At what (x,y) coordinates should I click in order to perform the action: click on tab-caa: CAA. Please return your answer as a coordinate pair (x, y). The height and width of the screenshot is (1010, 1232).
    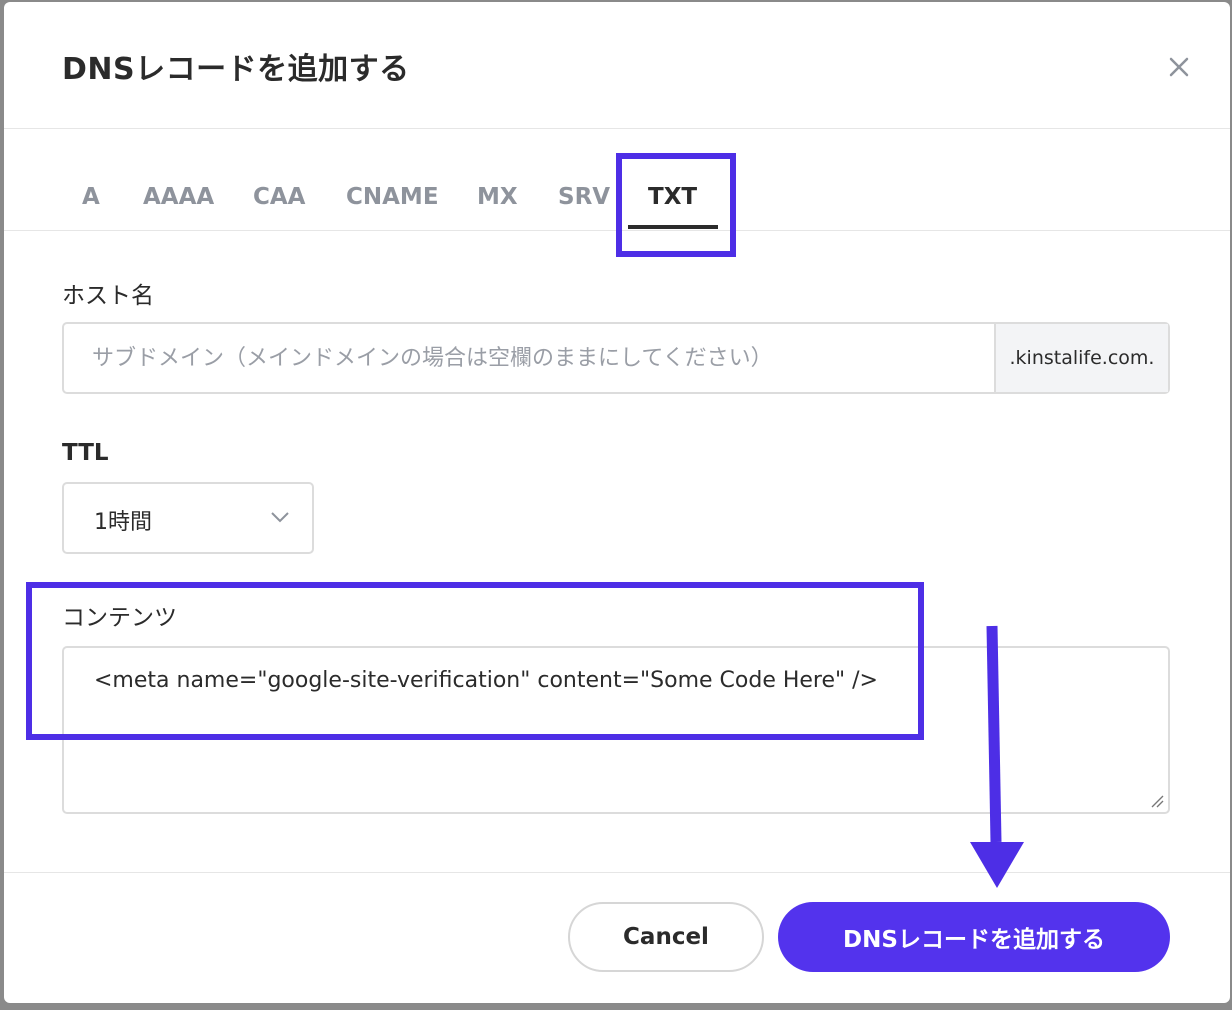
    Looking at the image, I should click on (279, 197).